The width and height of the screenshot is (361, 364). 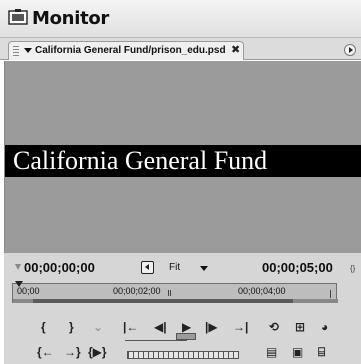 I want to click on play-button: ▶, so click(x=186, y=327).